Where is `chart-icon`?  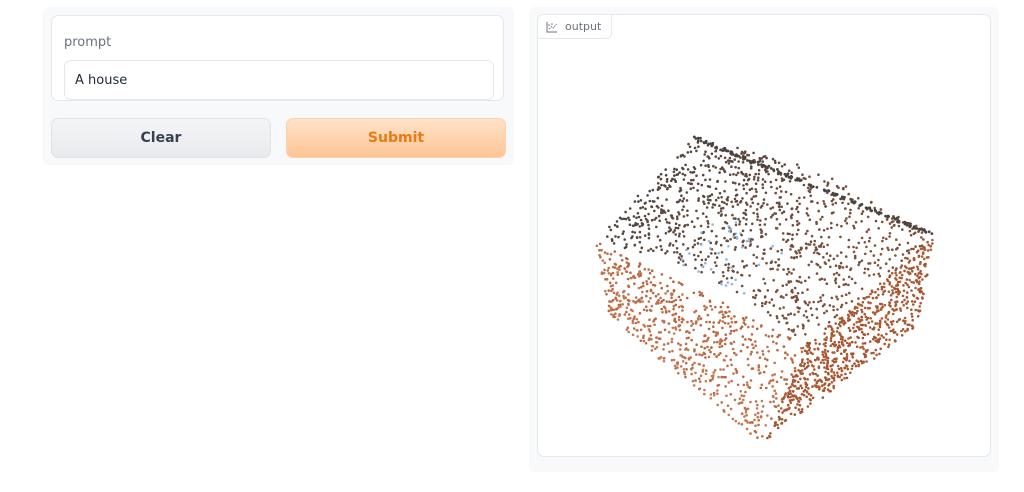 chart-icon is located at coordinates (551, 26).